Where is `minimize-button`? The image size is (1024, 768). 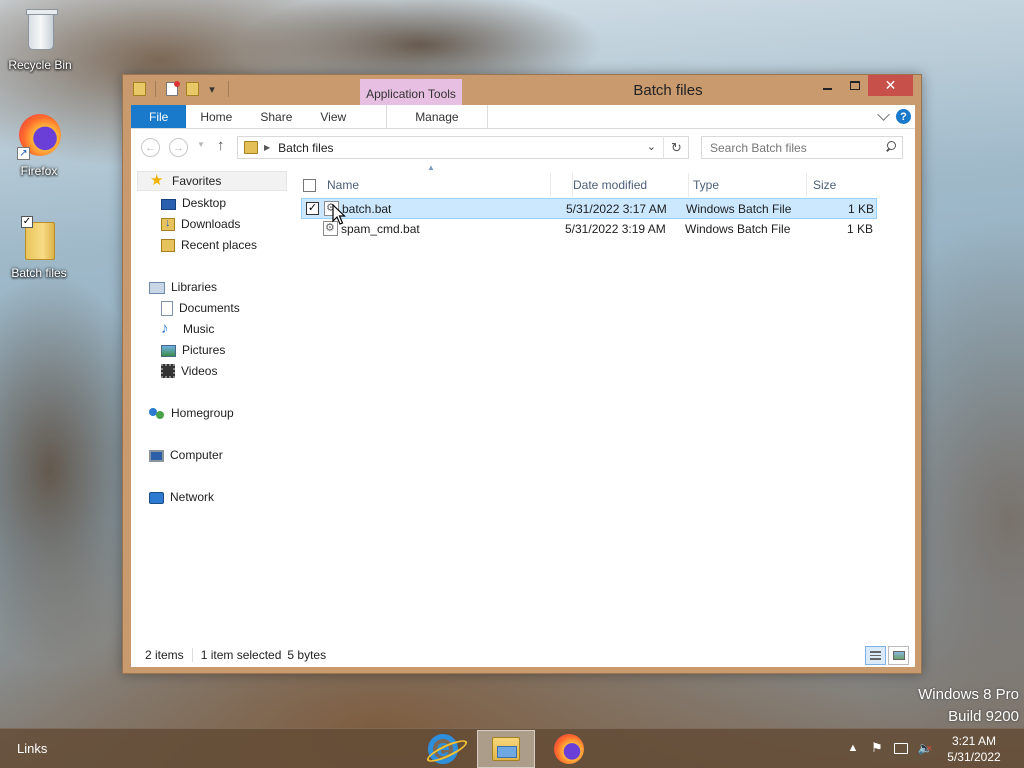
minimize-button is located at coordinates (827, 85).